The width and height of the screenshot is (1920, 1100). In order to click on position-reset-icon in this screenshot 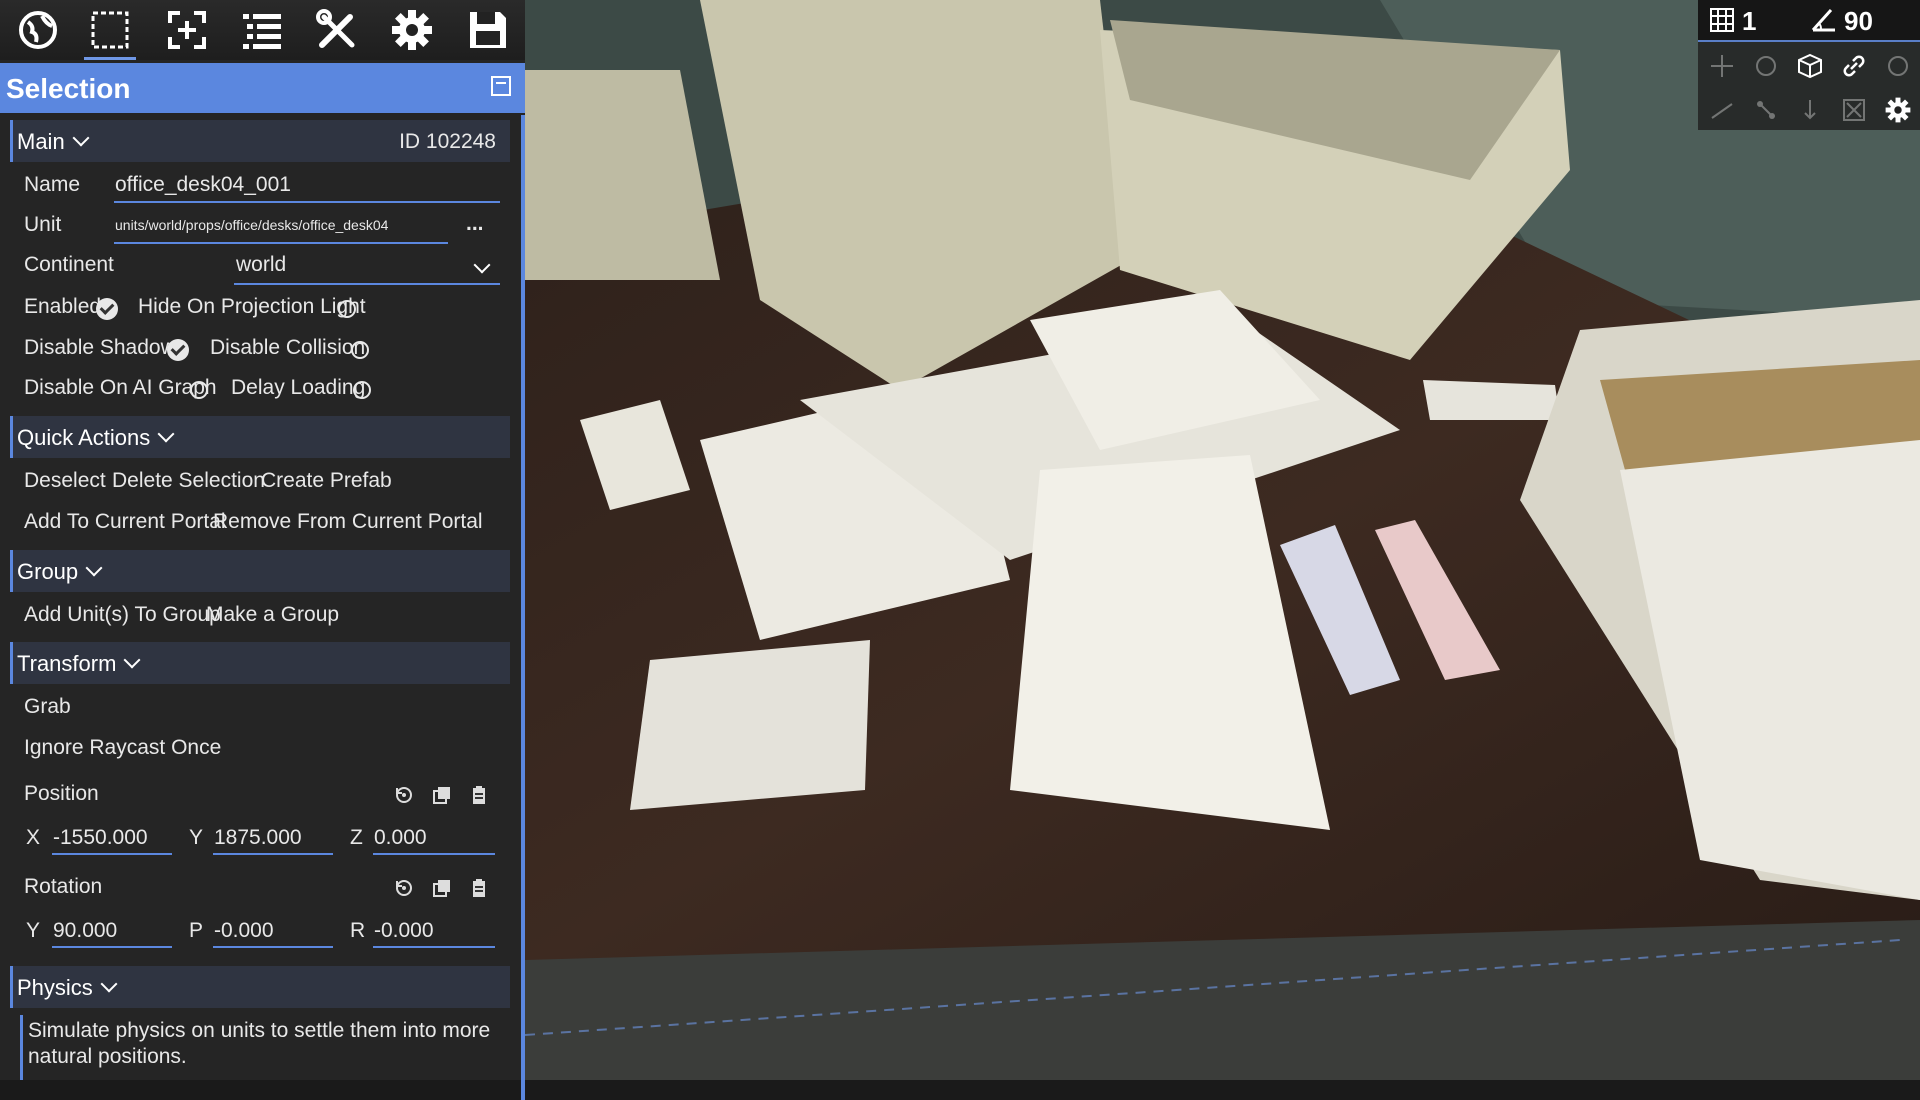, I will do `click(404, 795)`.